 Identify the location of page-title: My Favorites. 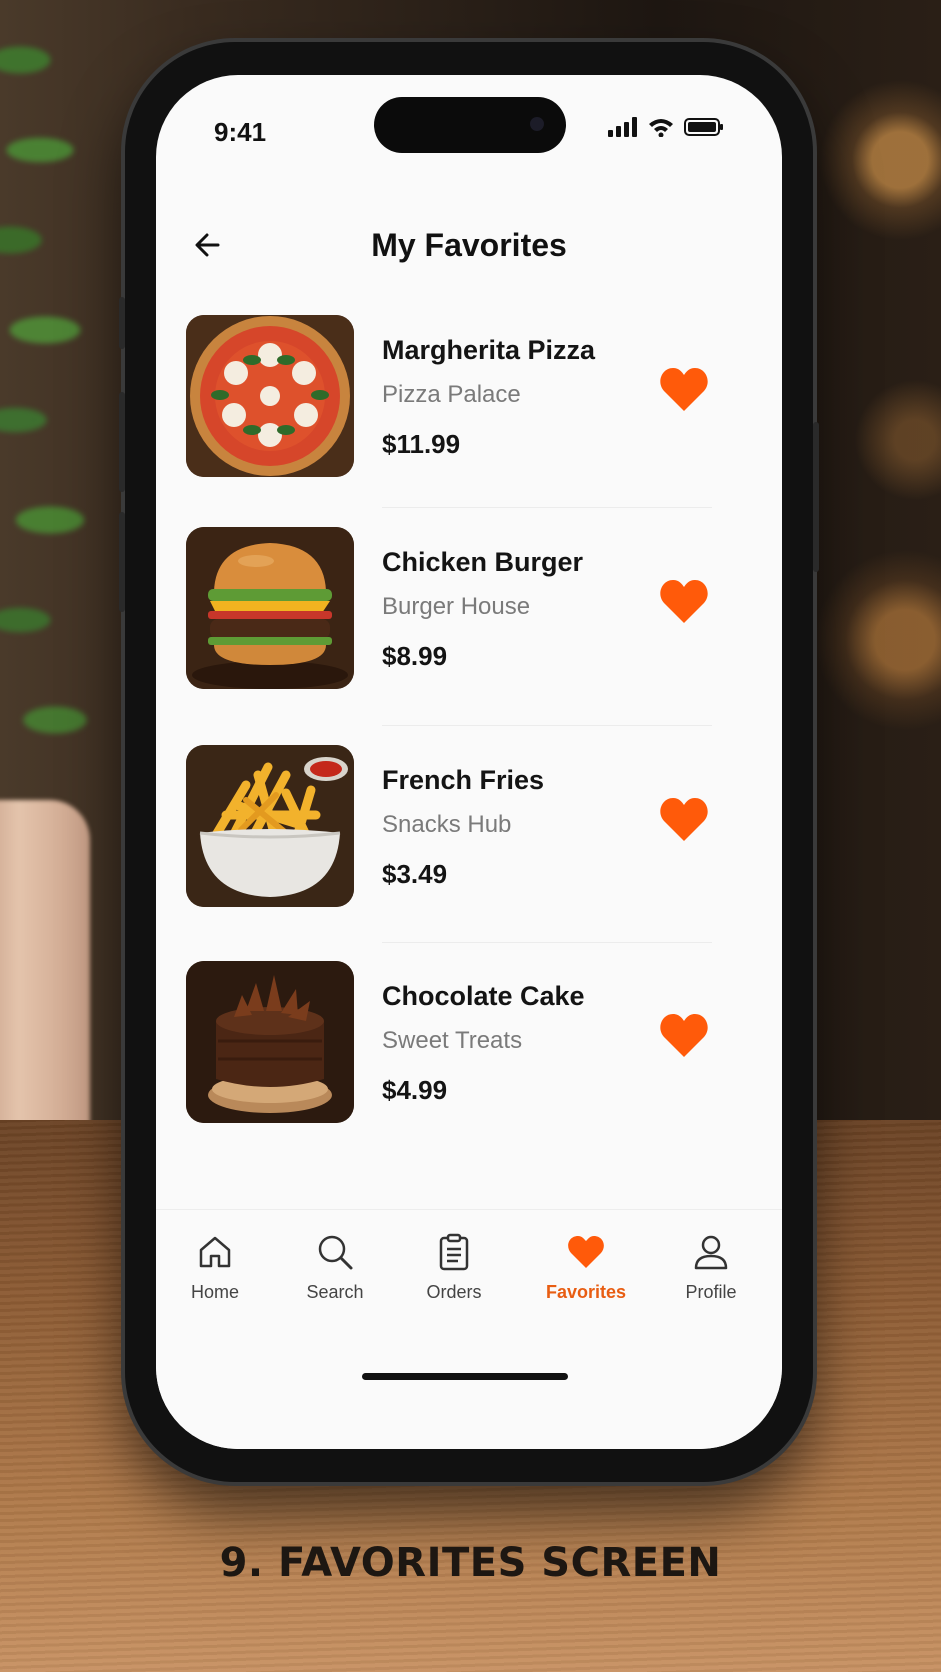
(469, 245).